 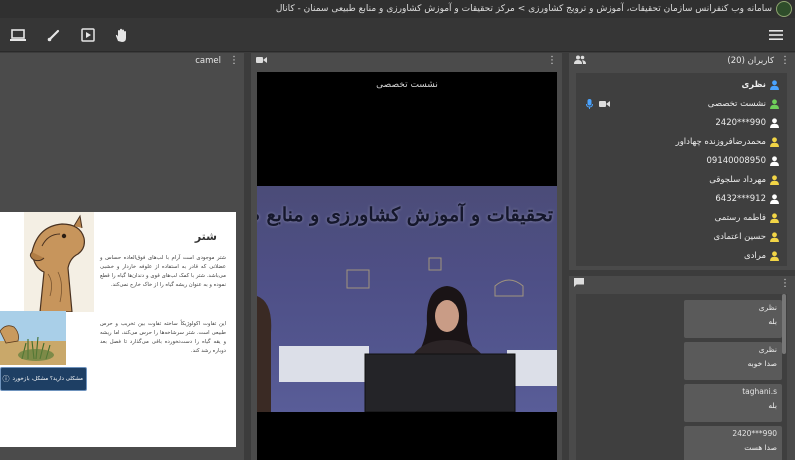 What do you see at coordinates (784, 9) in the screenshot?
I see `organization-logo` at bounding box center [784, 9].